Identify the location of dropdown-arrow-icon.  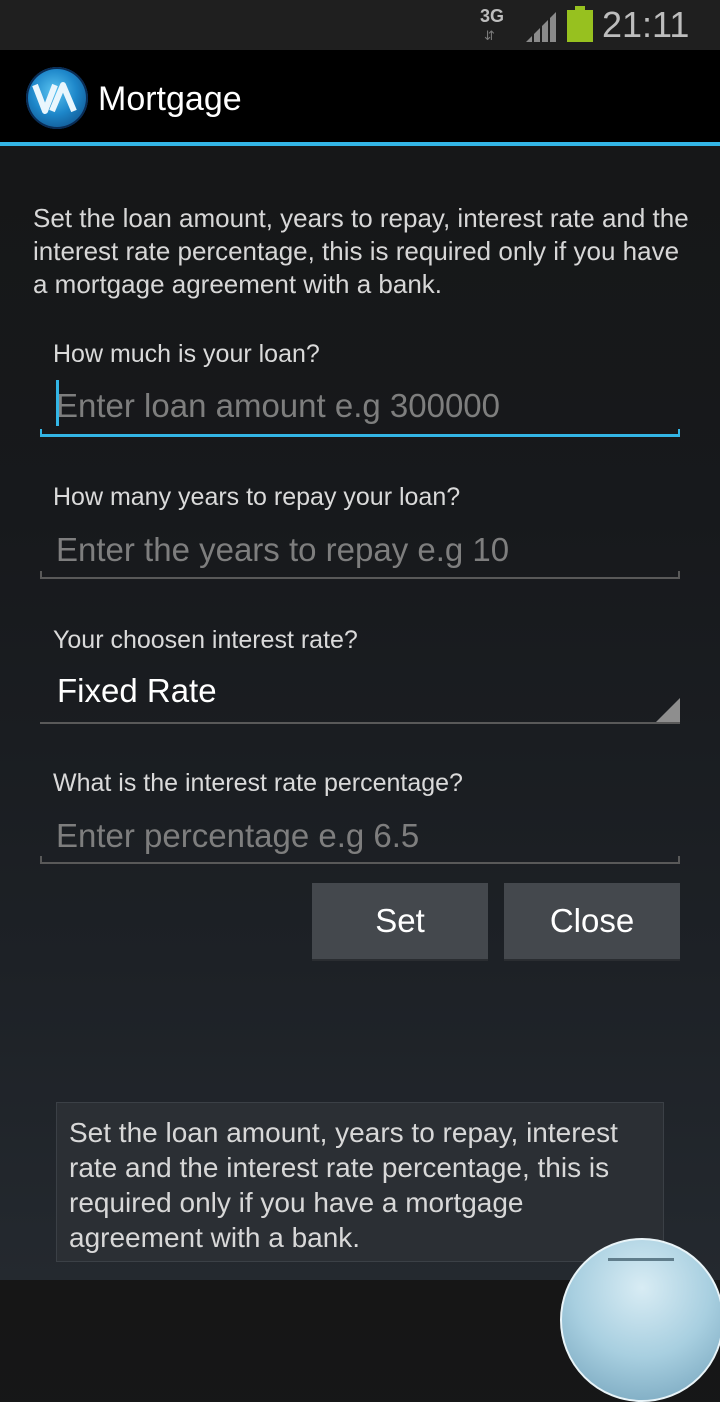
(668, 710).